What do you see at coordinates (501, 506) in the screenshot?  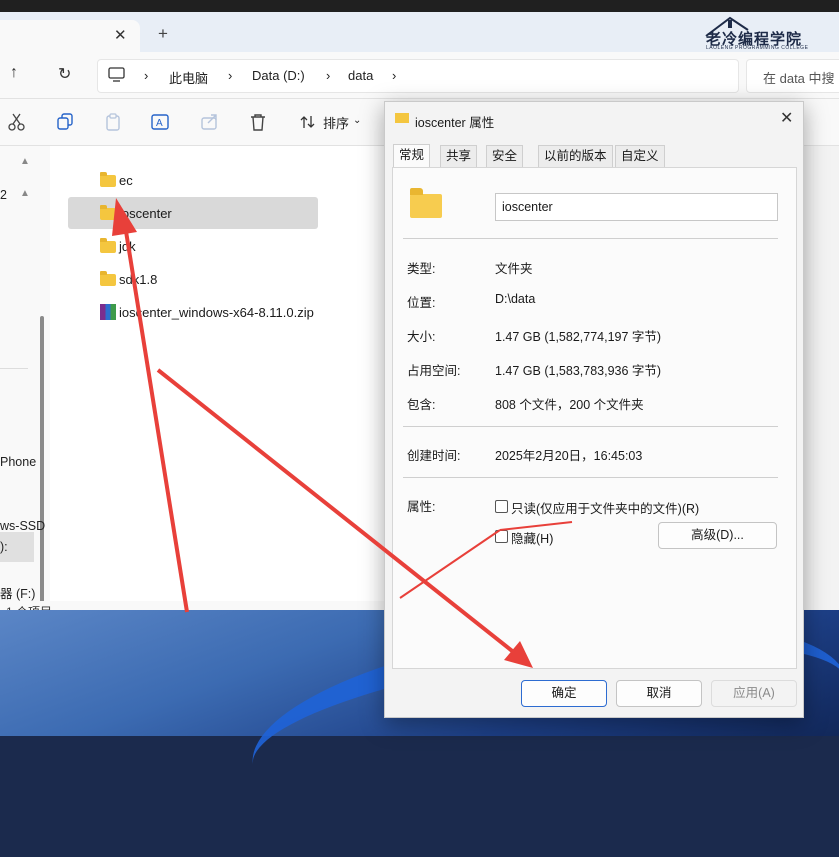 I see `readonly-checkbox` at bounding box center [501, 506].